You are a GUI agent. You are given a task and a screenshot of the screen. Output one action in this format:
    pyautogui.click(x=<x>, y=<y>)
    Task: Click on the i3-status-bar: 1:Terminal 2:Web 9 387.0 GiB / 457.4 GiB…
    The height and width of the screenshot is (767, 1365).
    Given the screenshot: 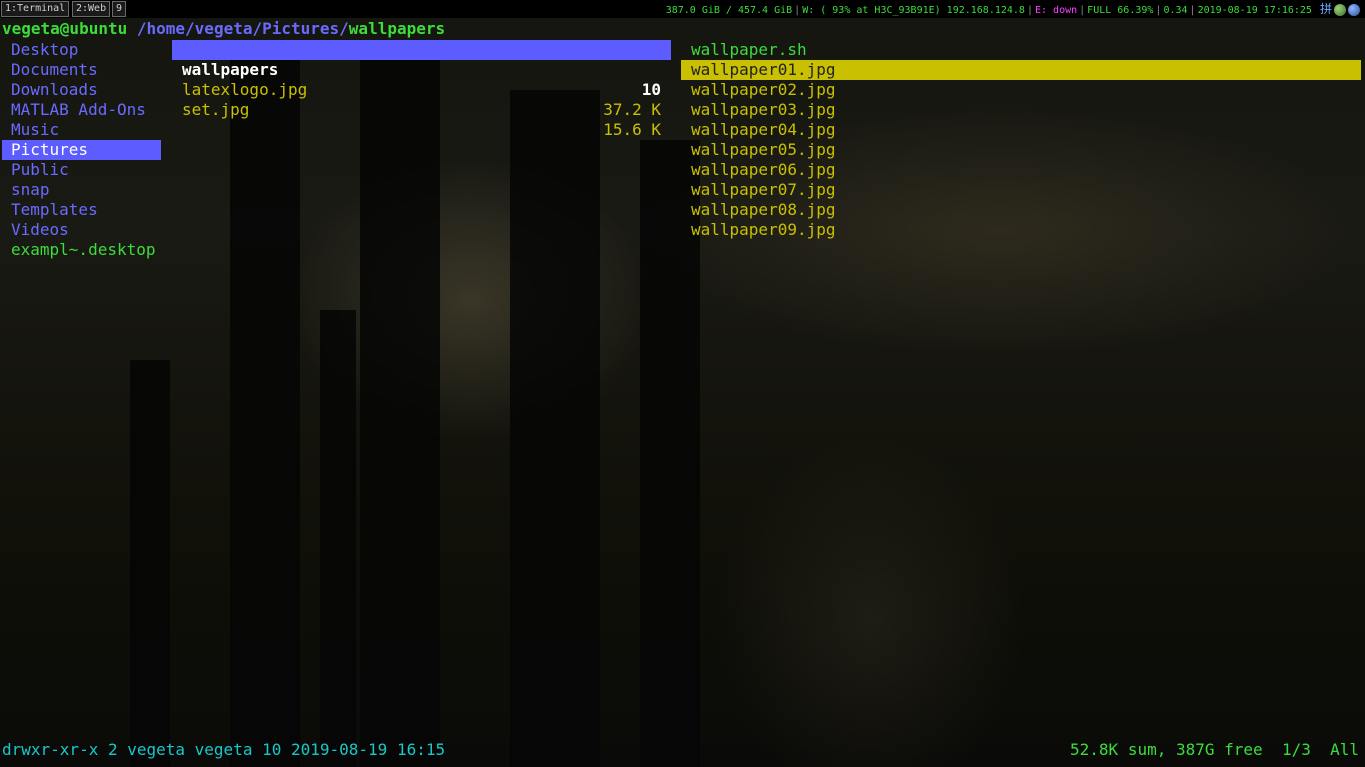 What is the action you would take?
    pyautogui.click(x=682, y=9)
    